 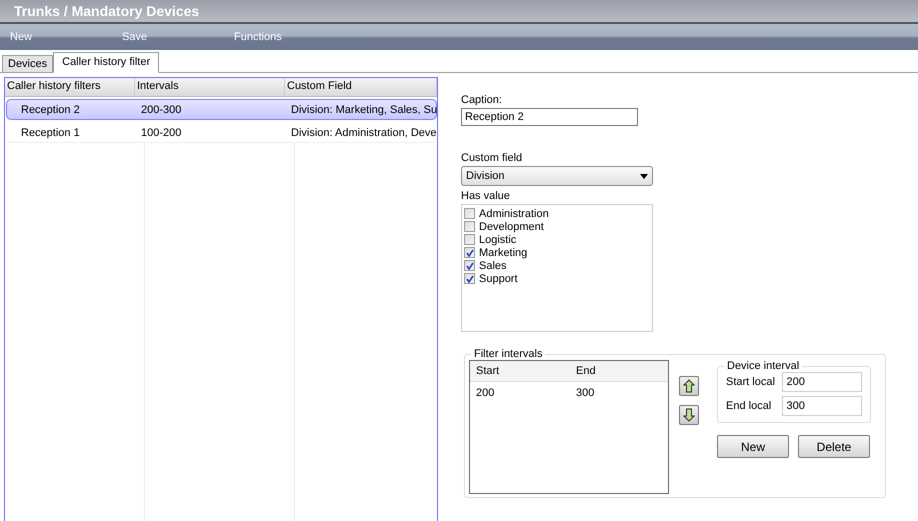 I want to click on move-down-button, so click(x=689, y=415).